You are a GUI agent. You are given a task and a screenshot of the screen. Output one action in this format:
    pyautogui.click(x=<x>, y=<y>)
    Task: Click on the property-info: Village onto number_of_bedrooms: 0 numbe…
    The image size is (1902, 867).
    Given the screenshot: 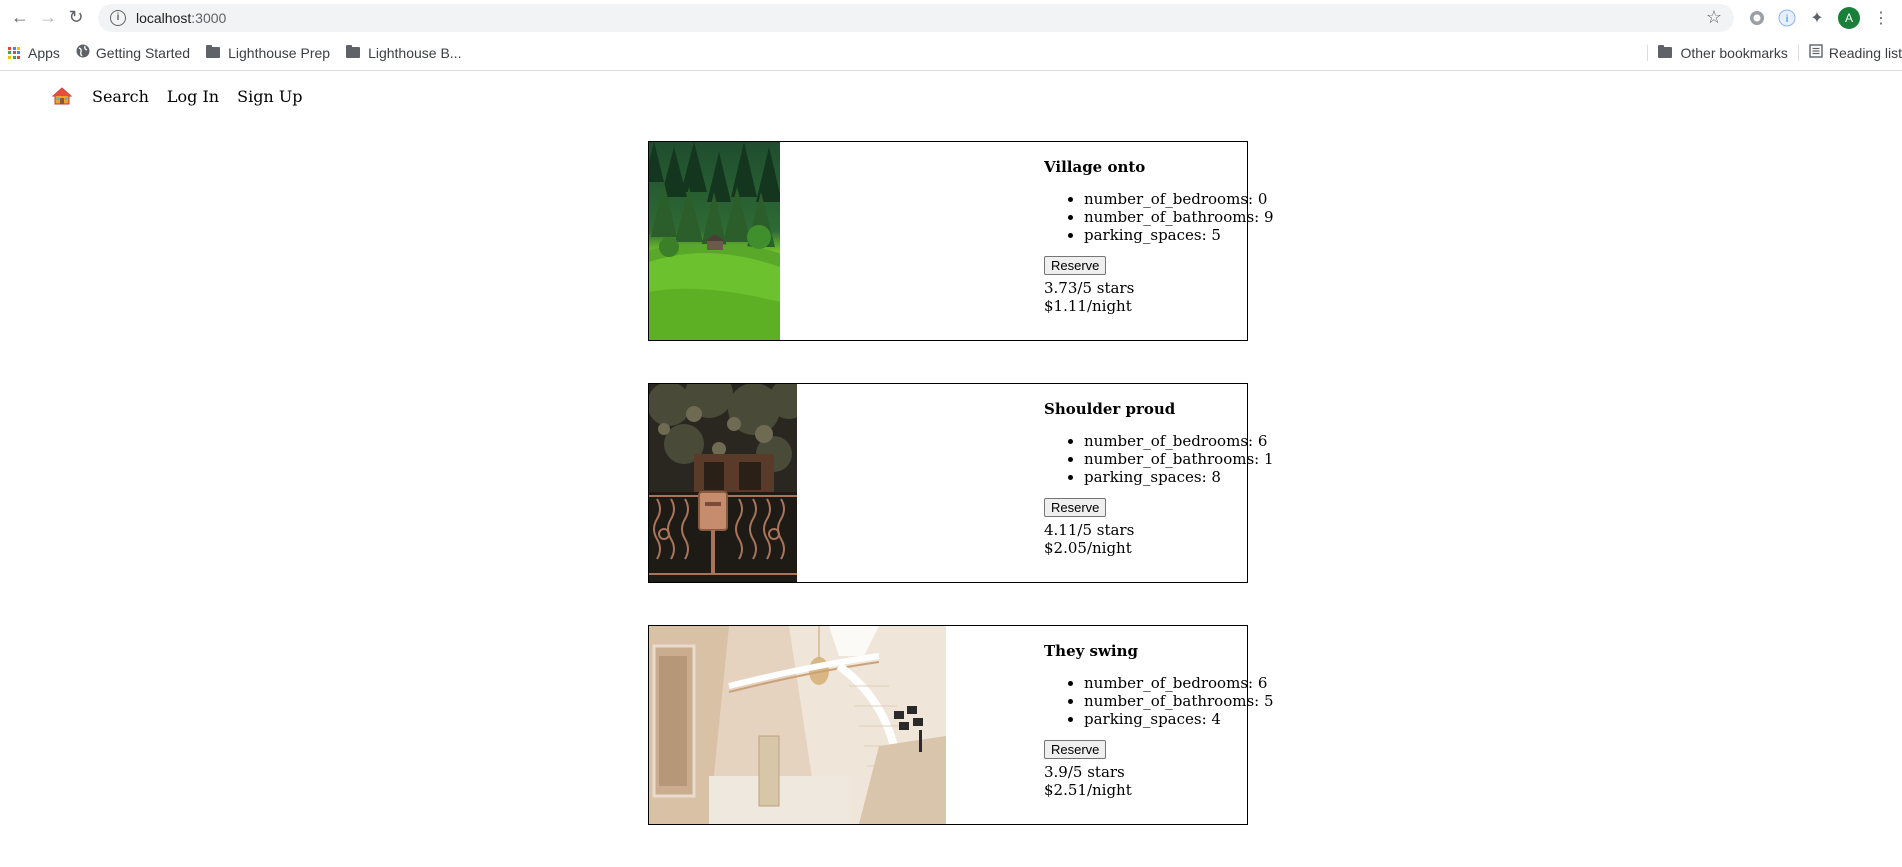 What is the action you would take?
    pyautogui.click(x=1159, y=236)
    